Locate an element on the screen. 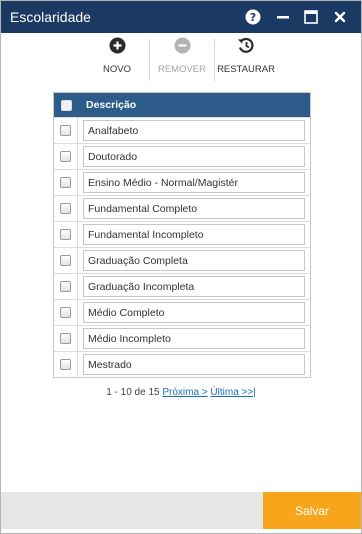  title-bar: Escolaridade ? is located at coordinates (181, 17).